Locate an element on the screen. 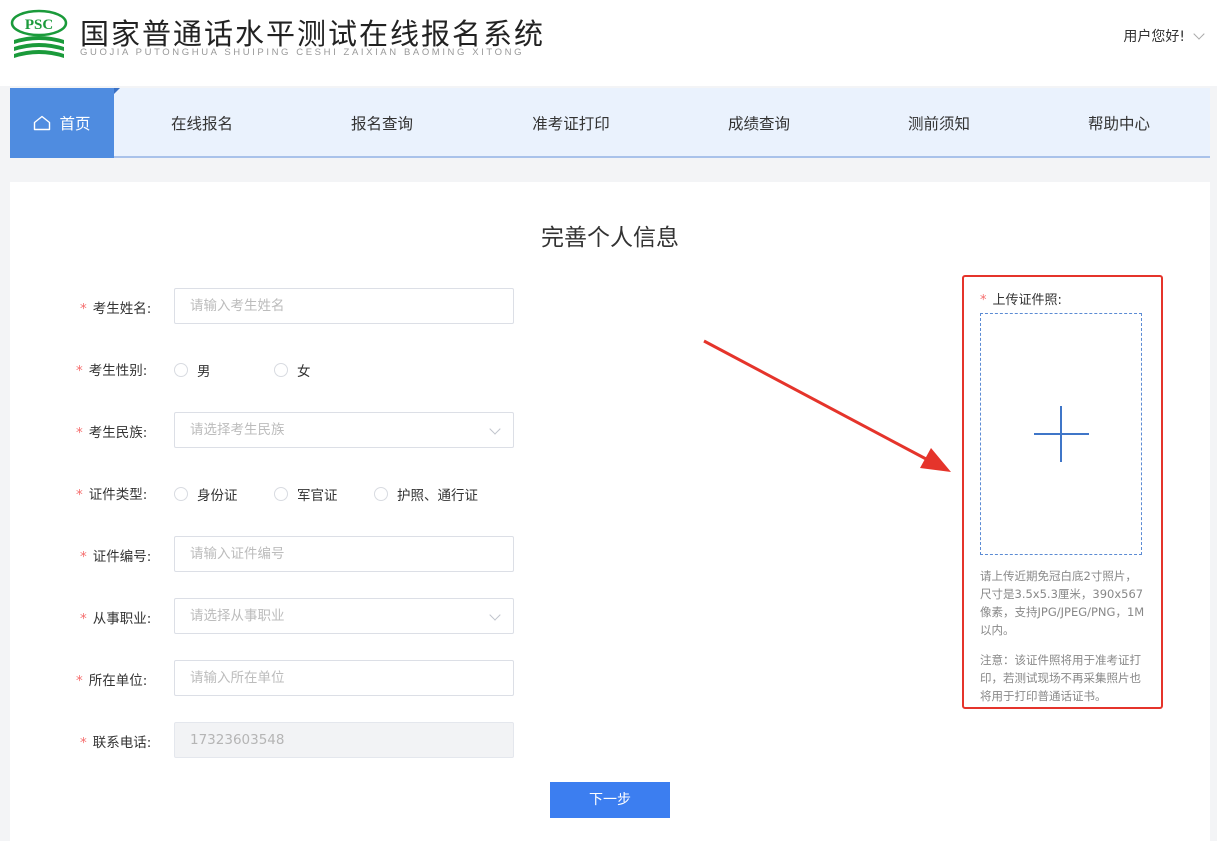 The height and width of the screenshot is (841, 1217). photo-note: 注意：该证件照将用于准考证打印，若测试现场不再采集照片也将用于打印普通话证书。 is located at coordinates (1060, 678).